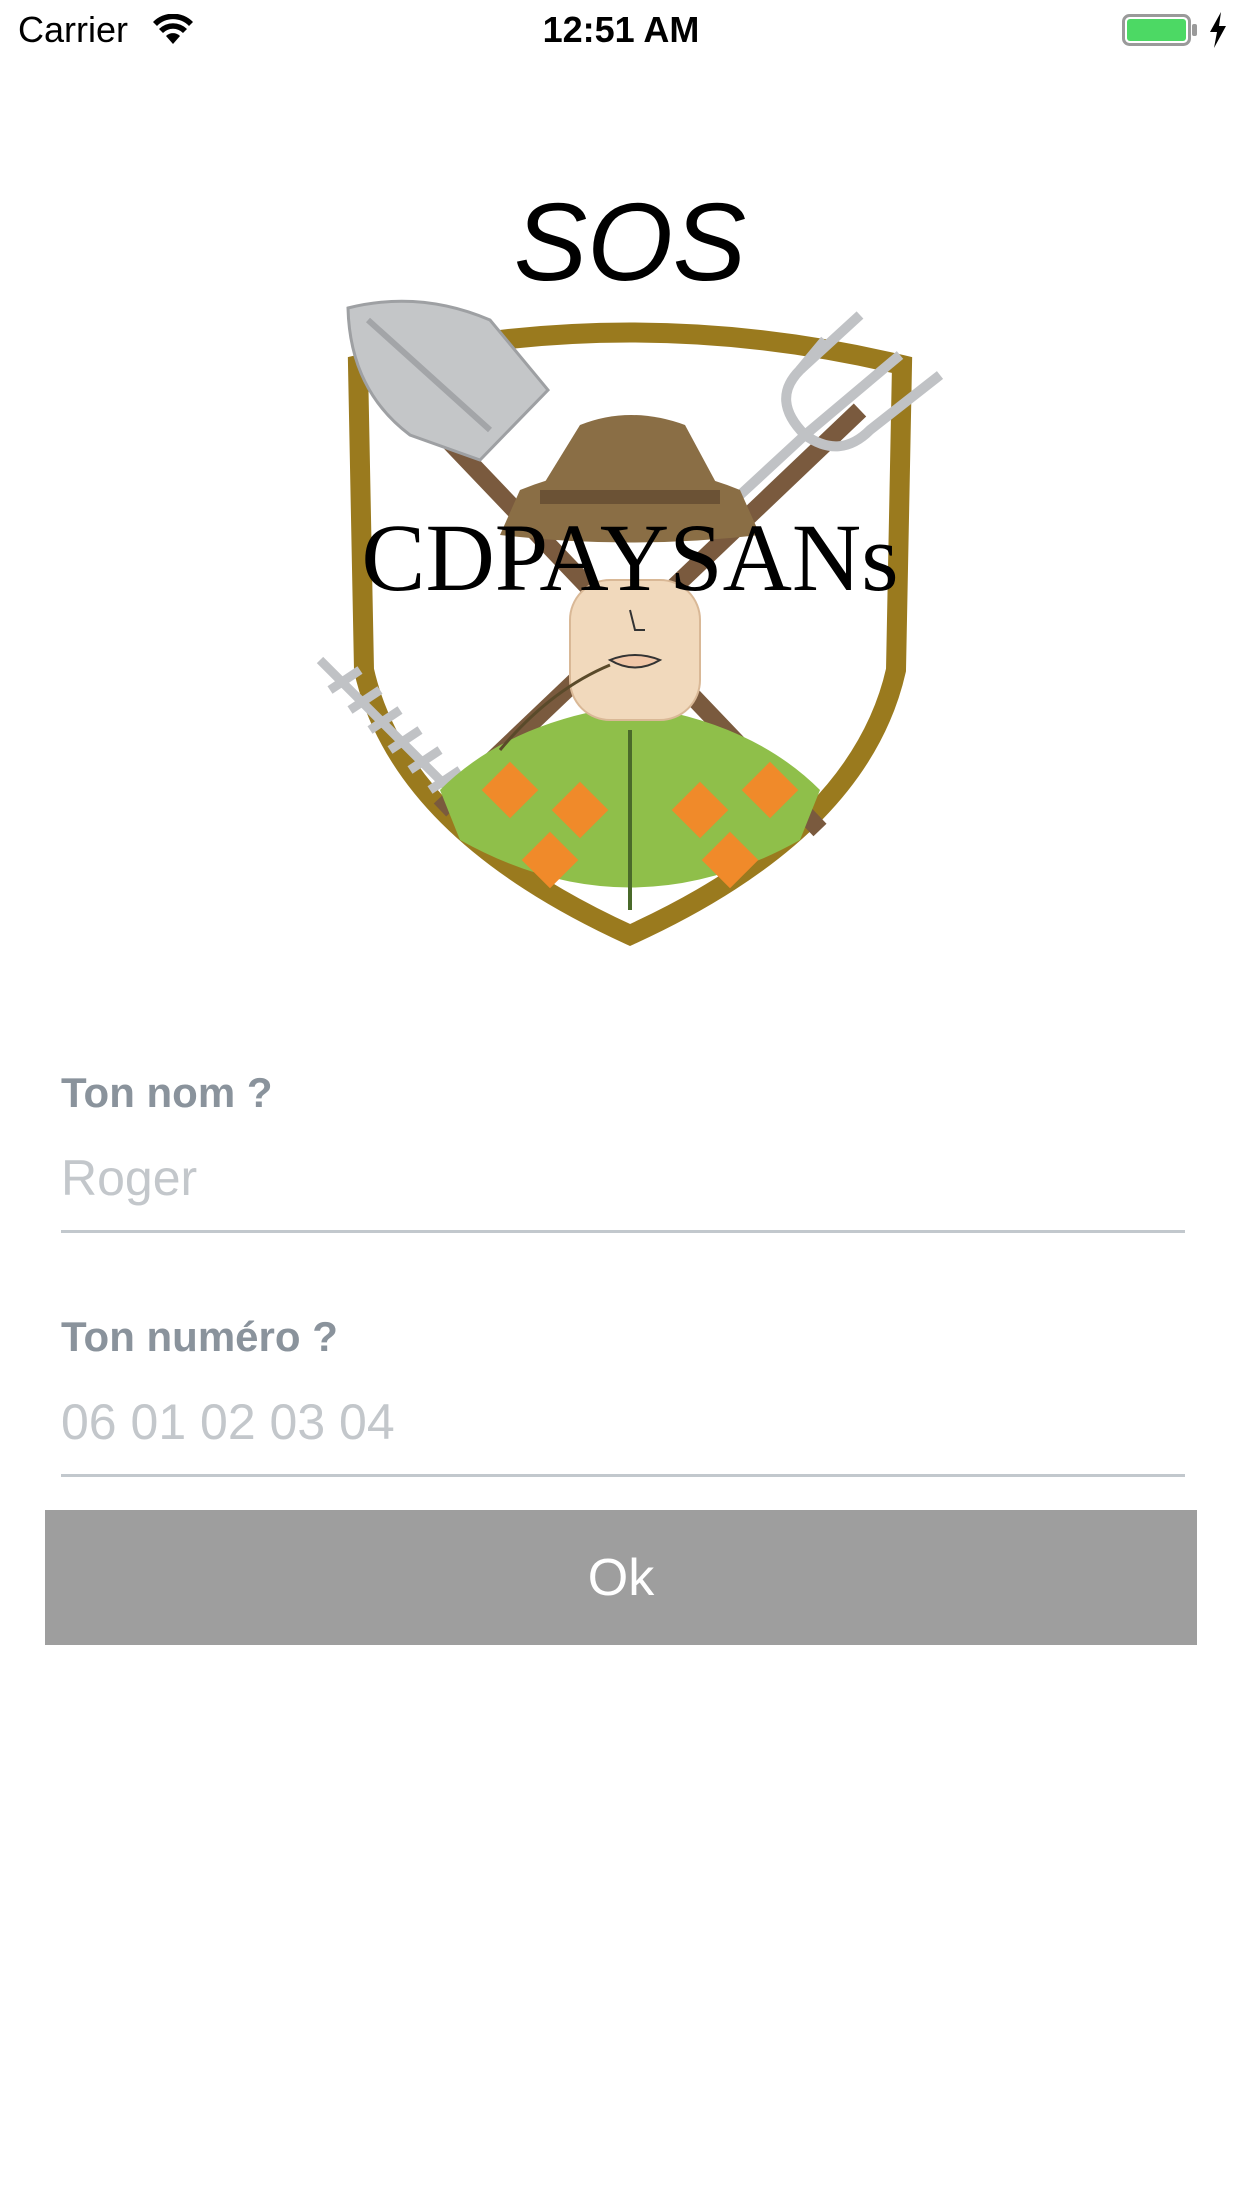 The image size is (1242, 2208). I want to click on number-label: Ton numéro ?, so click(199, 1336).